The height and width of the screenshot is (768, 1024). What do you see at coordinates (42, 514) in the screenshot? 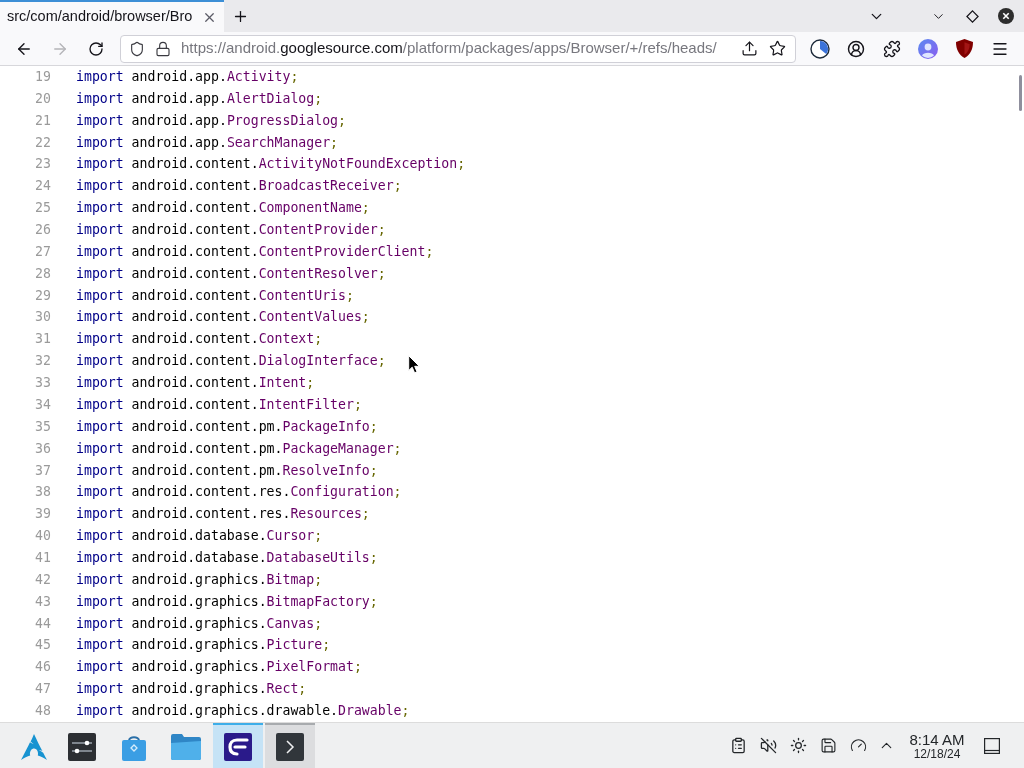
I see `line-number: 39` at bounding box center [42, 514].